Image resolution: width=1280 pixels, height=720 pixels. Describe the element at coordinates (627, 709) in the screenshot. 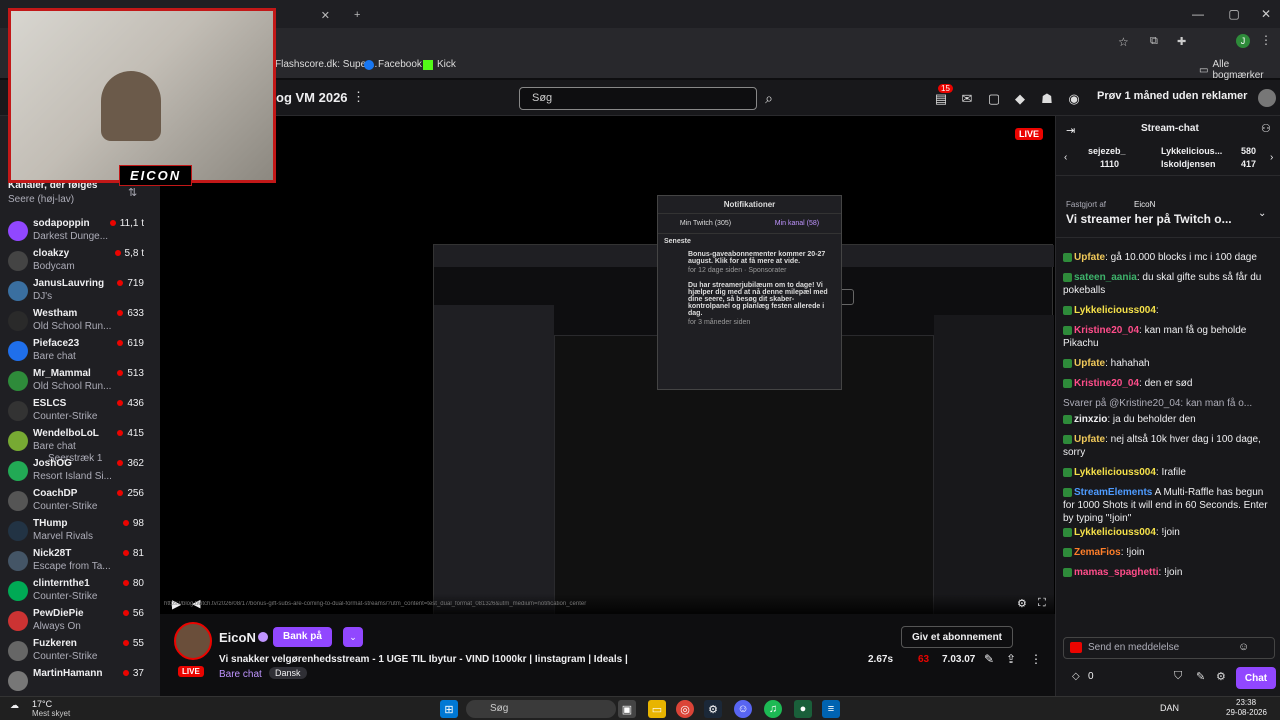

I see `task-view-icon: ▣` at that location.